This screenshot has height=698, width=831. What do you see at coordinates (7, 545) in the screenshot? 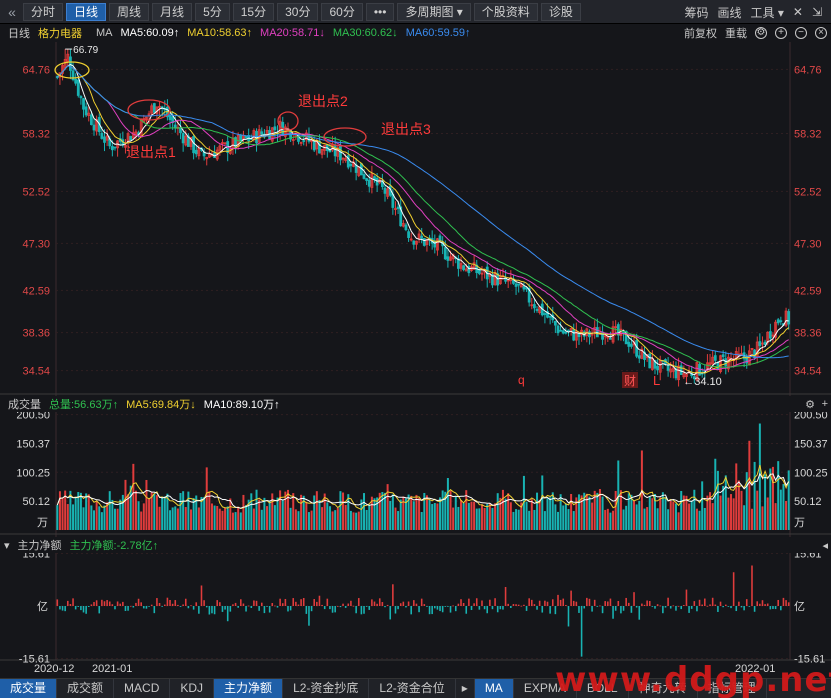
I see `flow-toggle-icon: ▾` at bounding box center [7, 545].